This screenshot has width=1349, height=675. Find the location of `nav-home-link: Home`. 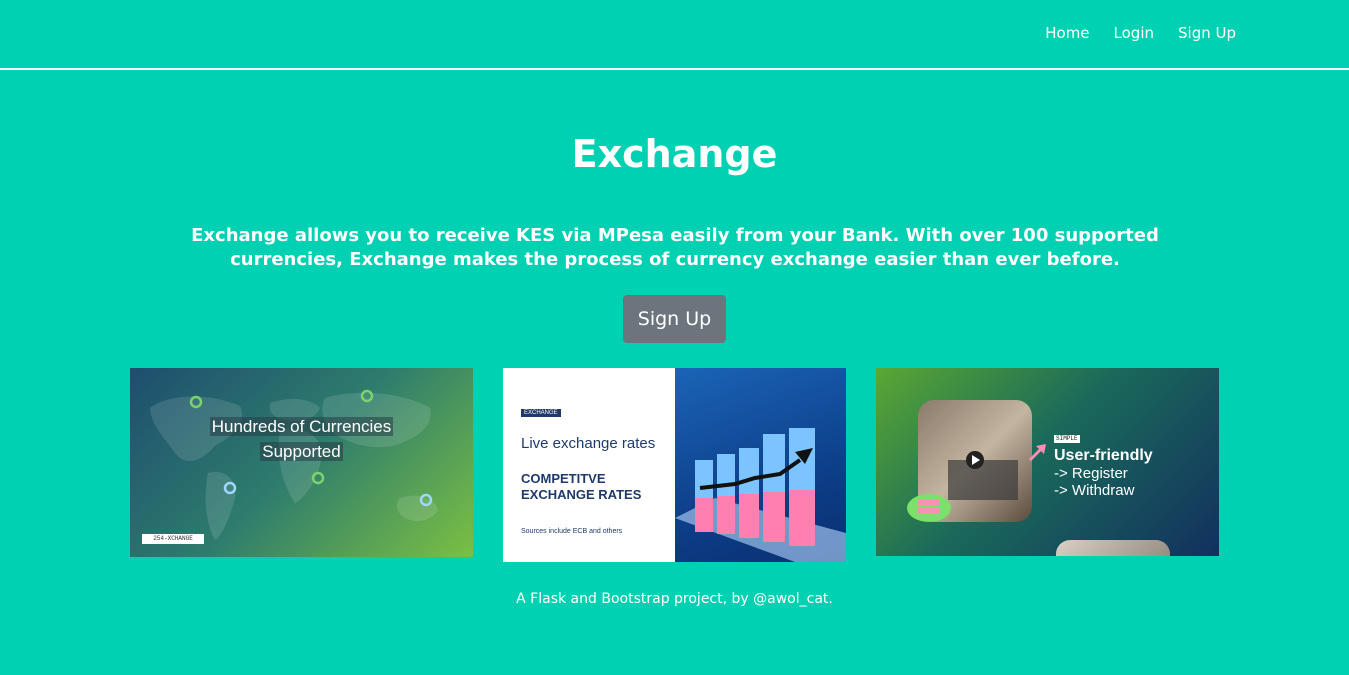

nav-home-link: Home is located at coordinates (1067, 33).